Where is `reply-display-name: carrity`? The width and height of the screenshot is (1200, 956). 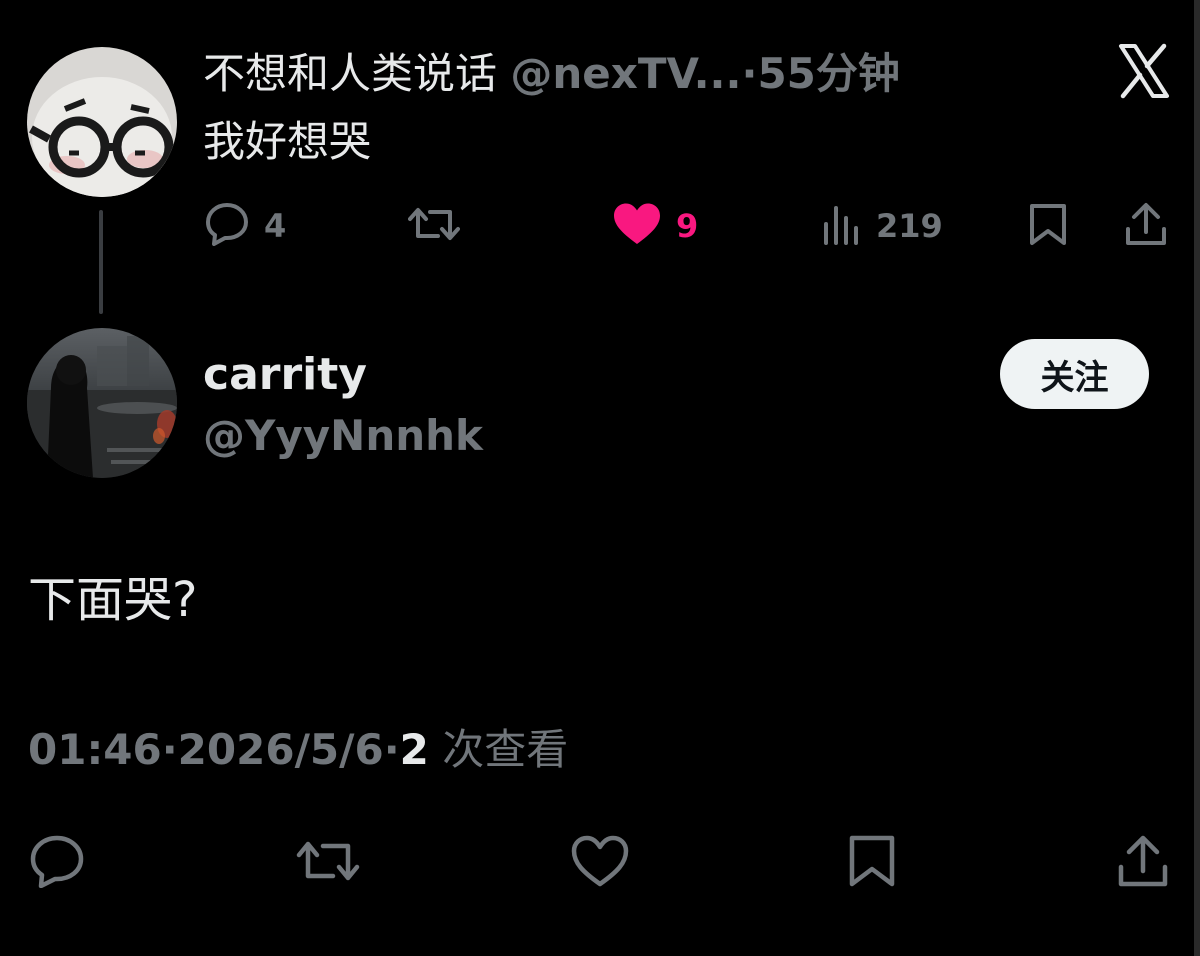 reply-display-name: carrity is located at coordinates (285, 375).